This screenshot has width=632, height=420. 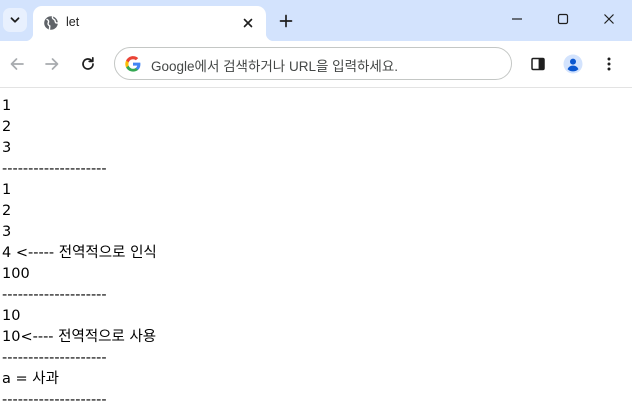 I want to click on address-bar: Google에서 검색하거나 URL을 입력하세요., so click(x=313, y=63).